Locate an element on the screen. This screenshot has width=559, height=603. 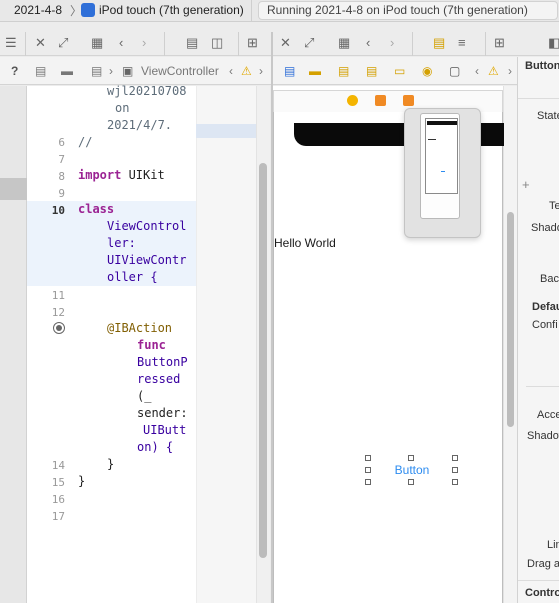
code-param: sender: is located at coordinates (162, 413).